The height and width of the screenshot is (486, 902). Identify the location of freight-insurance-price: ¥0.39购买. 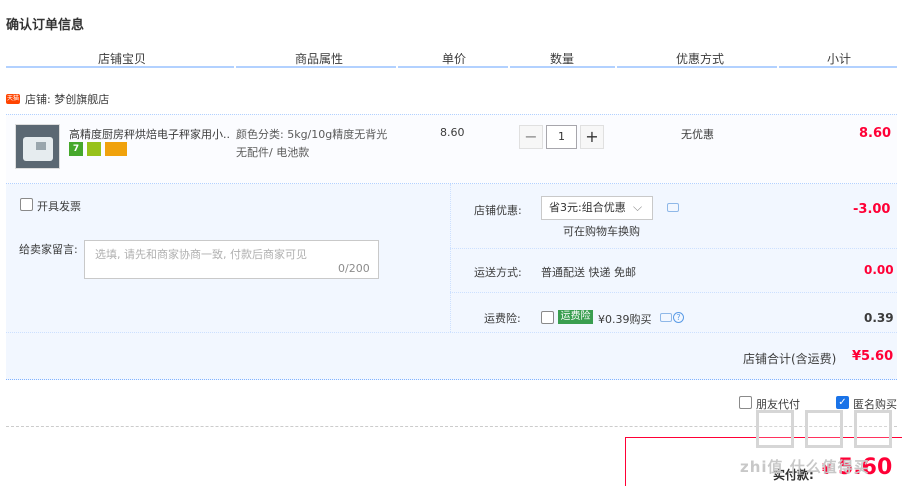
(625, 319).